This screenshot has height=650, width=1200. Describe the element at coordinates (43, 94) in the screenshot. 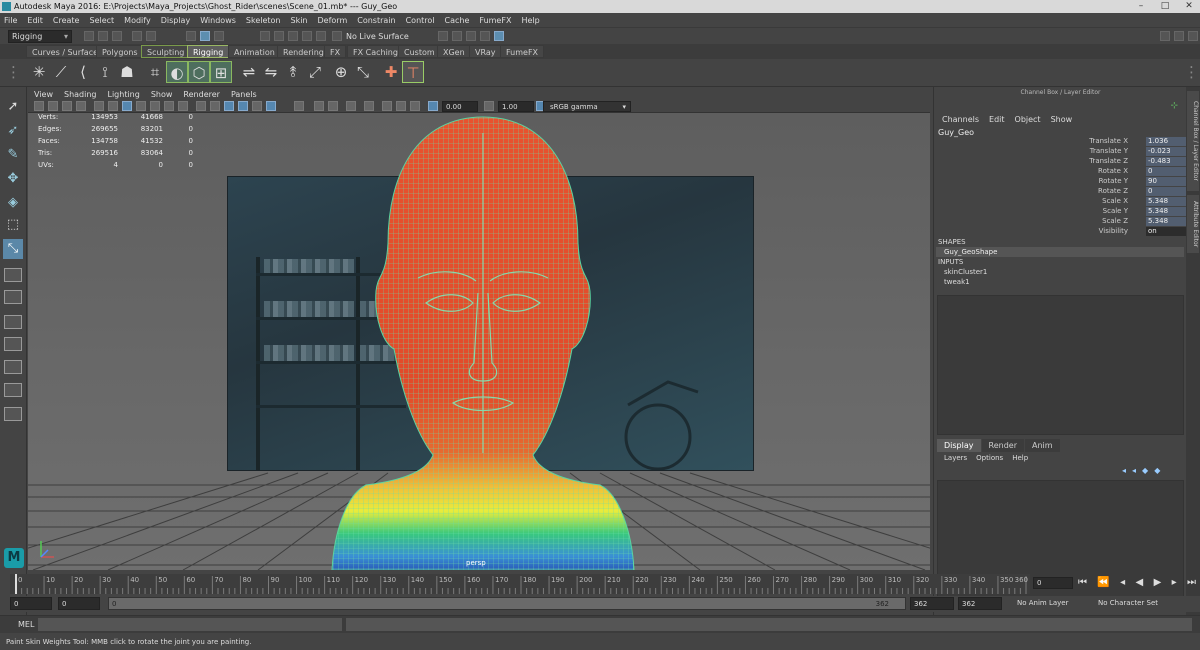

I see `viewport-menu-view: View` at that location.